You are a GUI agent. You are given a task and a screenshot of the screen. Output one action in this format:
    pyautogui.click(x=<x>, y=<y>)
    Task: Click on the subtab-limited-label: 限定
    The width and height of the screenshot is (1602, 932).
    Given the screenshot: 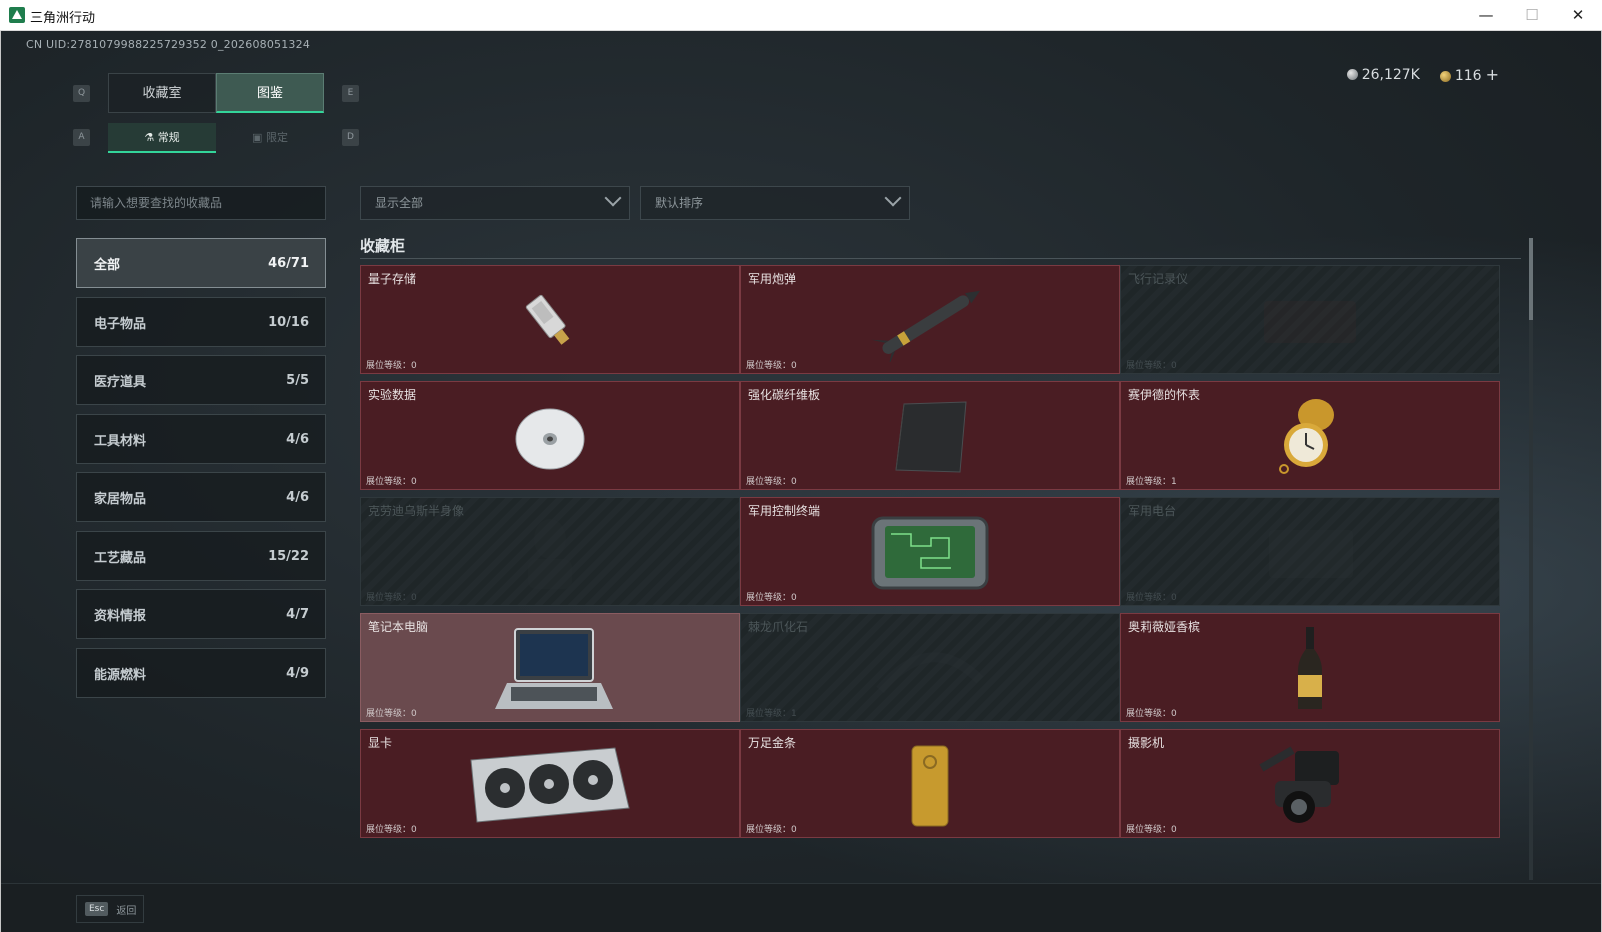 What is the action you would take?
    pyautogui.click(x=276, y=137)
    